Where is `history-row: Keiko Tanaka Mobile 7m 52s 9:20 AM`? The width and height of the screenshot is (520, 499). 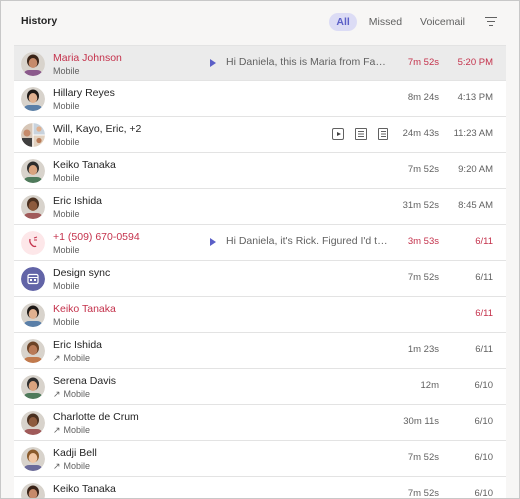 history-row: Keiko Tanaka Mobile 7m 52s 9:20 AM is located at coordinates (260, 171).